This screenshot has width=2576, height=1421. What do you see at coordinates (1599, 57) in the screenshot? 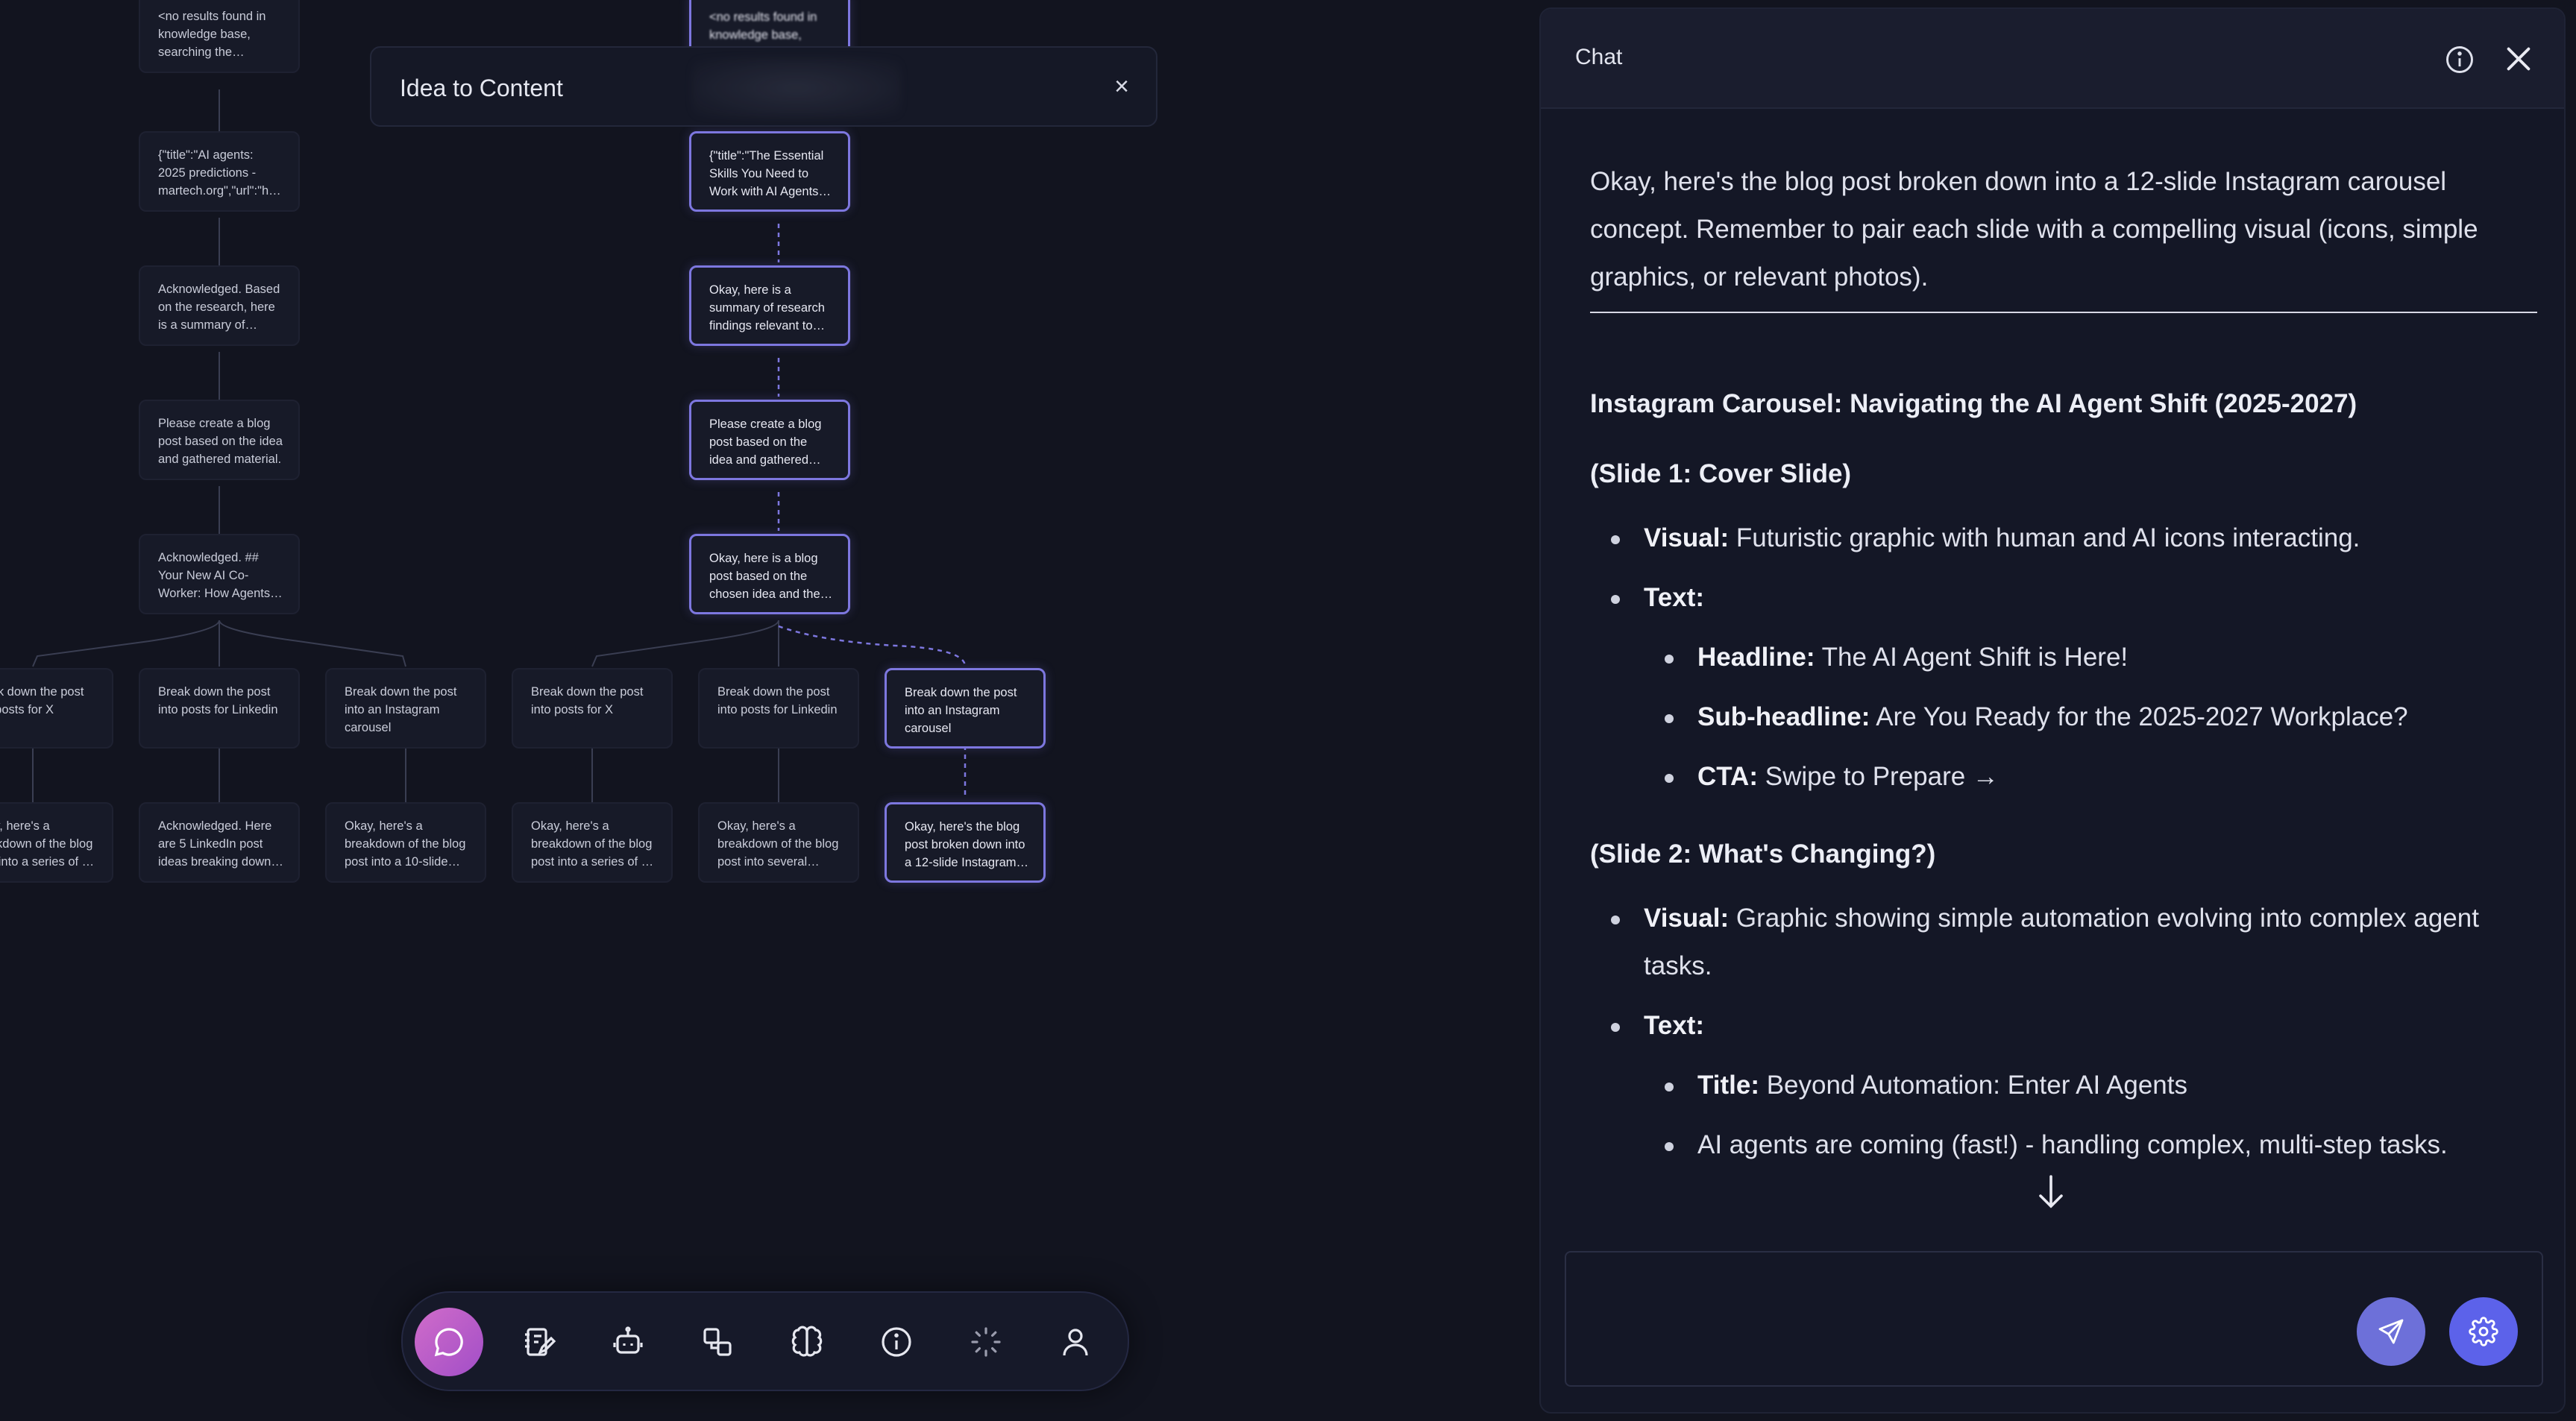
I see `chat-title: Chat` at bounding box center [1599, 57].